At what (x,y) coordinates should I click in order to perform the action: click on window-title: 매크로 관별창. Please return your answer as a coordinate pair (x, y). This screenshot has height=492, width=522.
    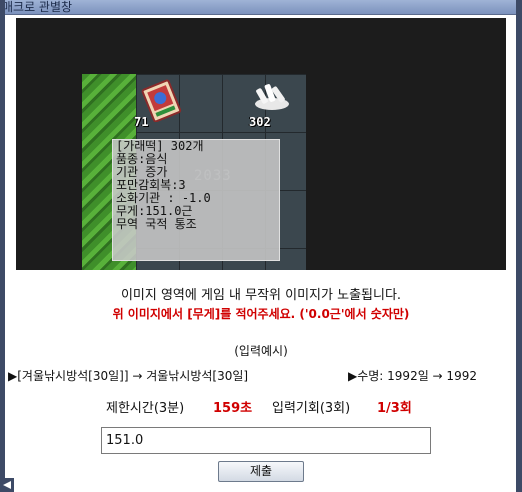
    Looking at the image, I should click on (37, 7).